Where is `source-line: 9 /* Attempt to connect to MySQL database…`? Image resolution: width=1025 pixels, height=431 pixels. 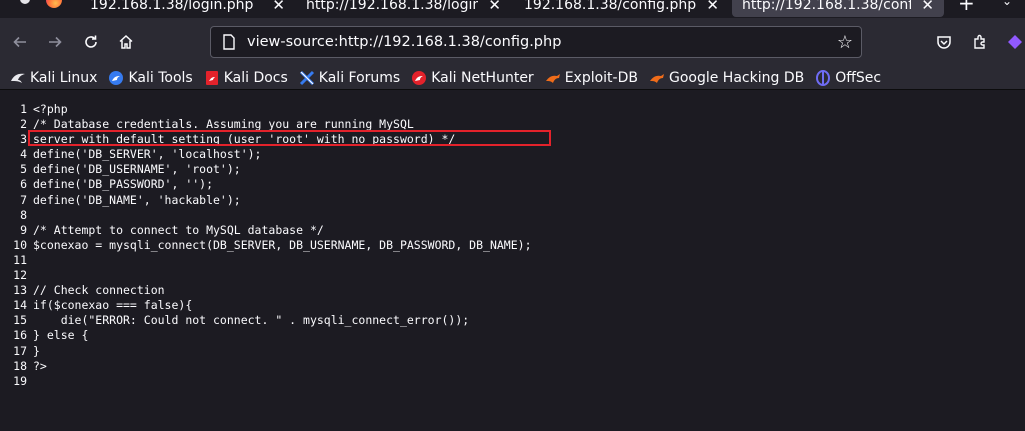
source-line: 9 /* Attempt to connect to MySQL database… is located at coordinates (266, 230).